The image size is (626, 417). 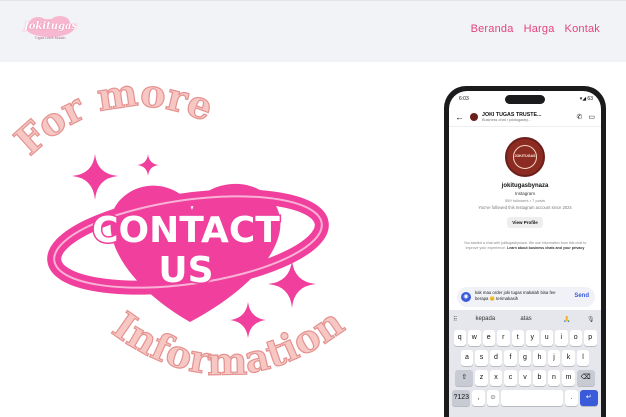 I want to click on keyboard-key: q, so click(x=459, y=338).